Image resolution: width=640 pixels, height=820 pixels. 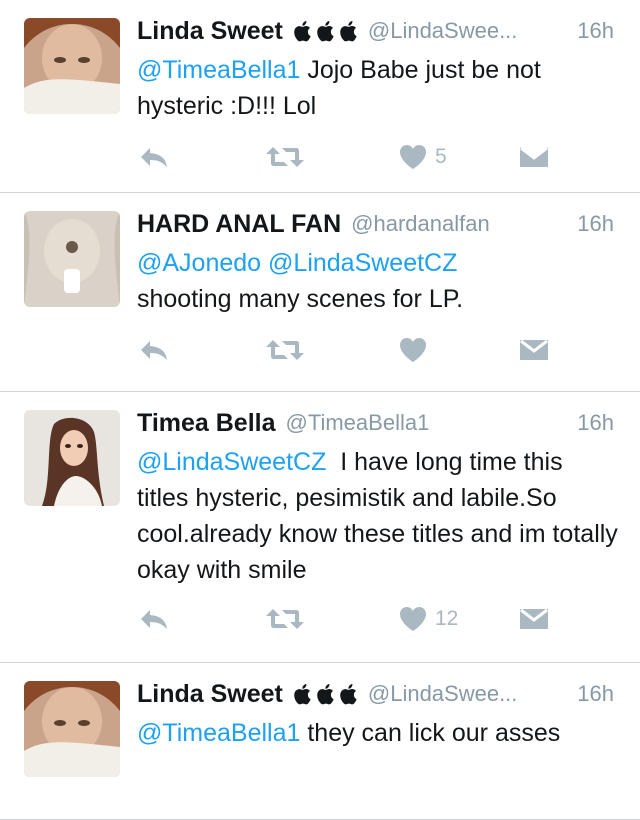 What do you see at coordinates (430, 733) in the screenshot?
I see `tweet-body: they can lick our asses` at bounding box center [430, 733].